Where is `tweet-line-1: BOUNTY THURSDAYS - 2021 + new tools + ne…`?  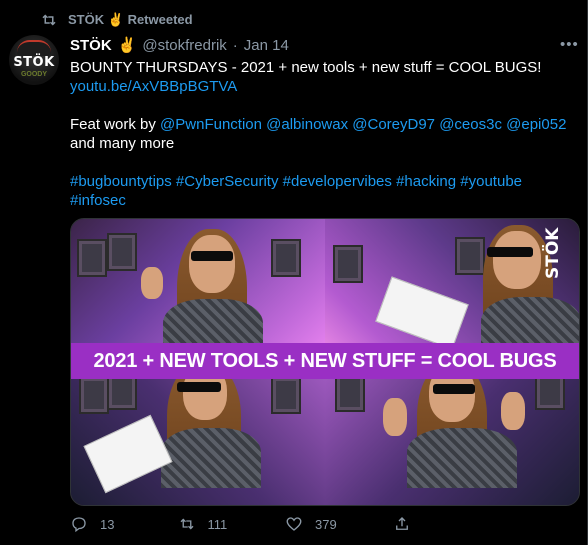
tweet-line-1: BOUNTY THURSDAYS - 2021 + new tools + ne… is located at coordinates (306, 67).